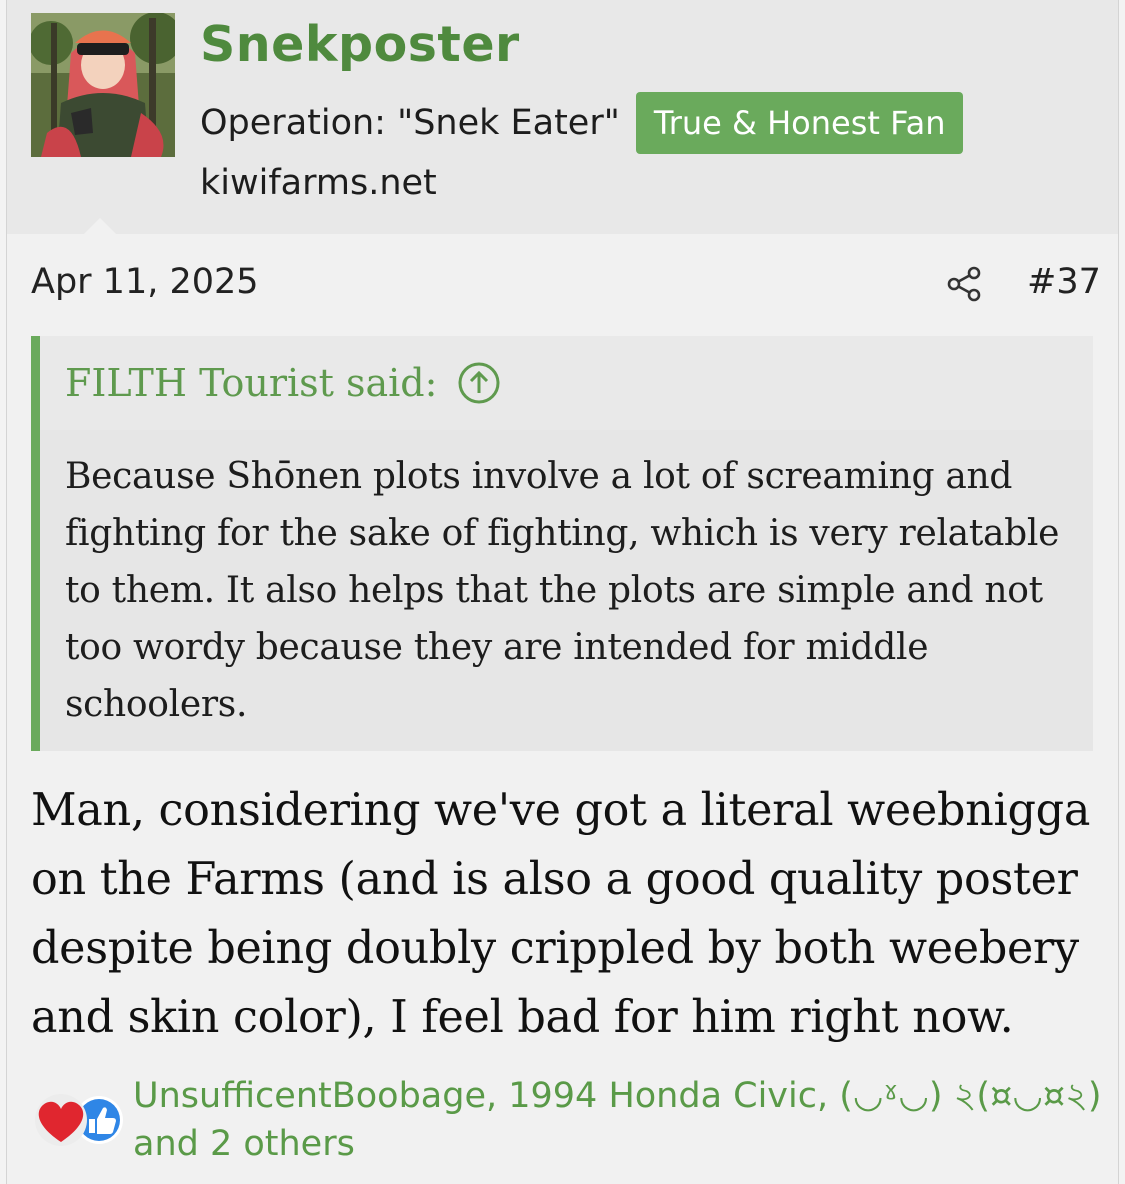  Describe the element at coordinates (360, 44) in the screenshot. I see `username-link: Snekposter` at that location.